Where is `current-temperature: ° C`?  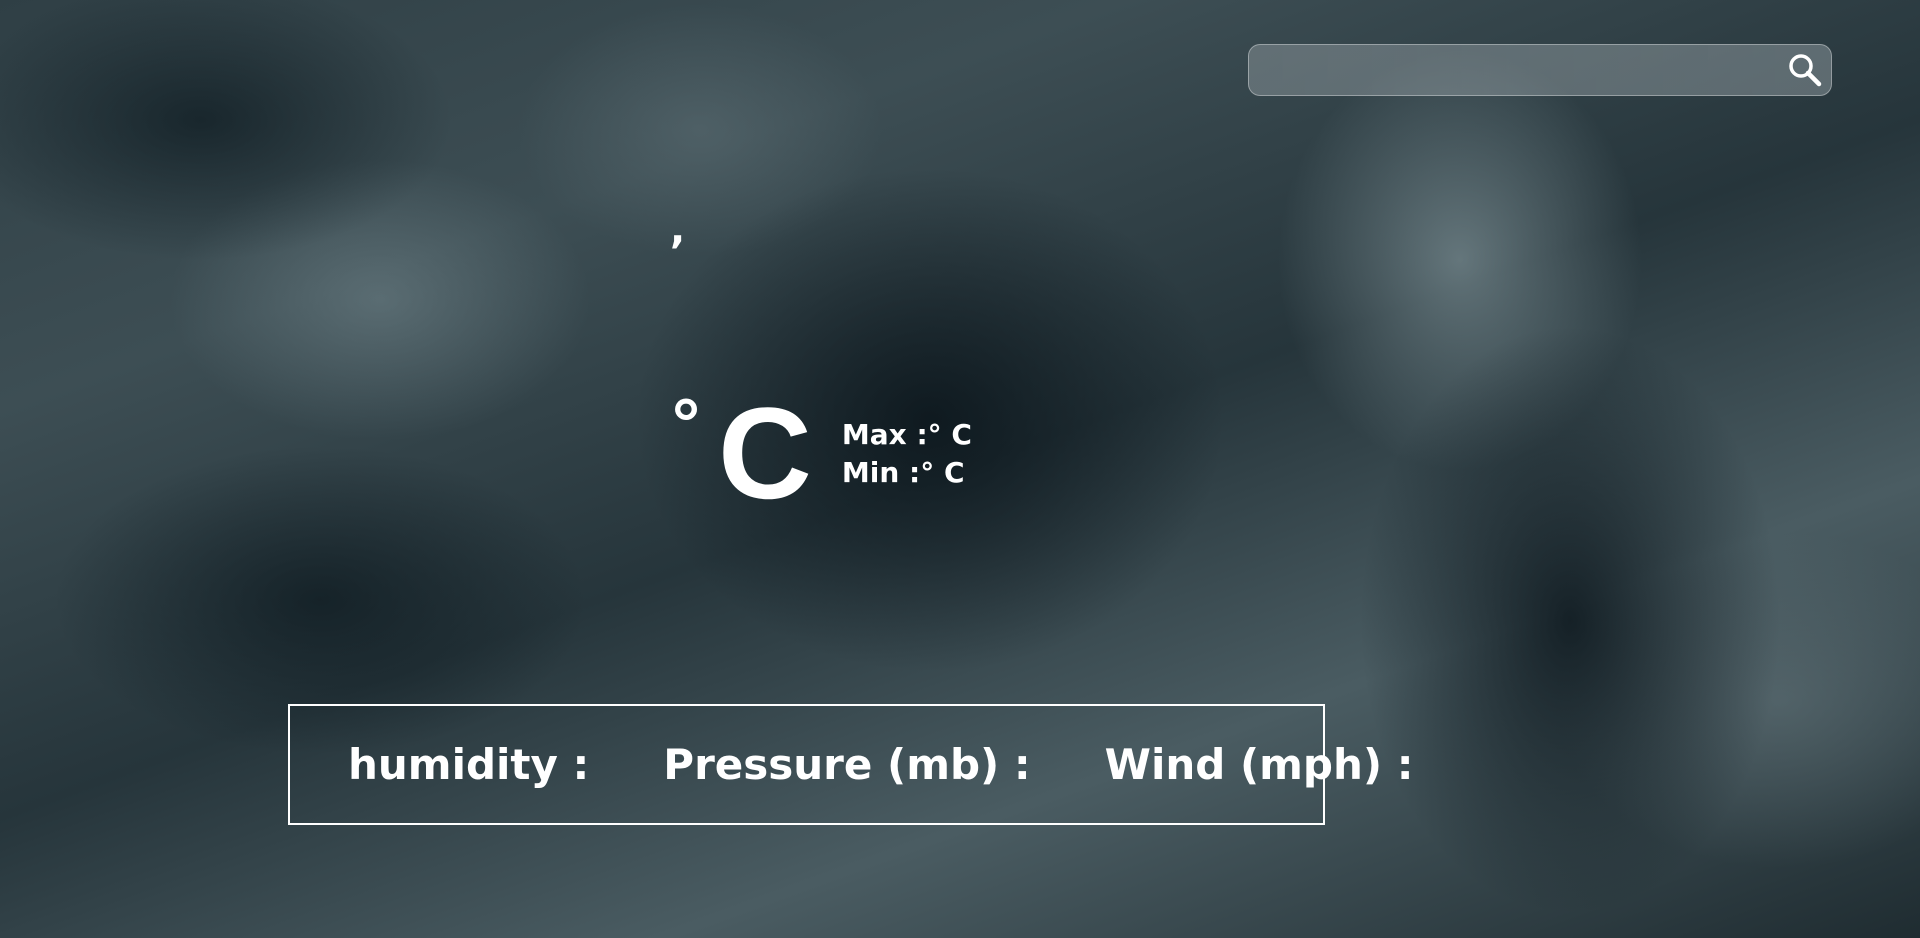
current-temperature: ° C is located at coordinates (742, 453).